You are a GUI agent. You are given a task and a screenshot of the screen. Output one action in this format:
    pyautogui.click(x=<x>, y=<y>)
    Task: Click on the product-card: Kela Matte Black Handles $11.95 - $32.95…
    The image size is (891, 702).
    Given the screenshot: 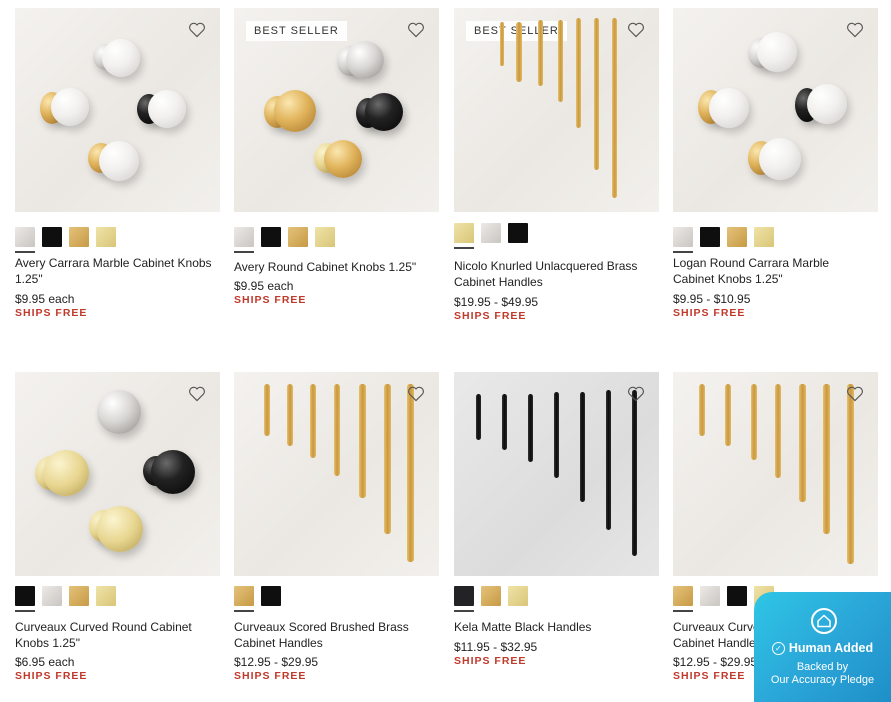 What is the action you would take?
    pyautogui.click(x=556, y=519)
    